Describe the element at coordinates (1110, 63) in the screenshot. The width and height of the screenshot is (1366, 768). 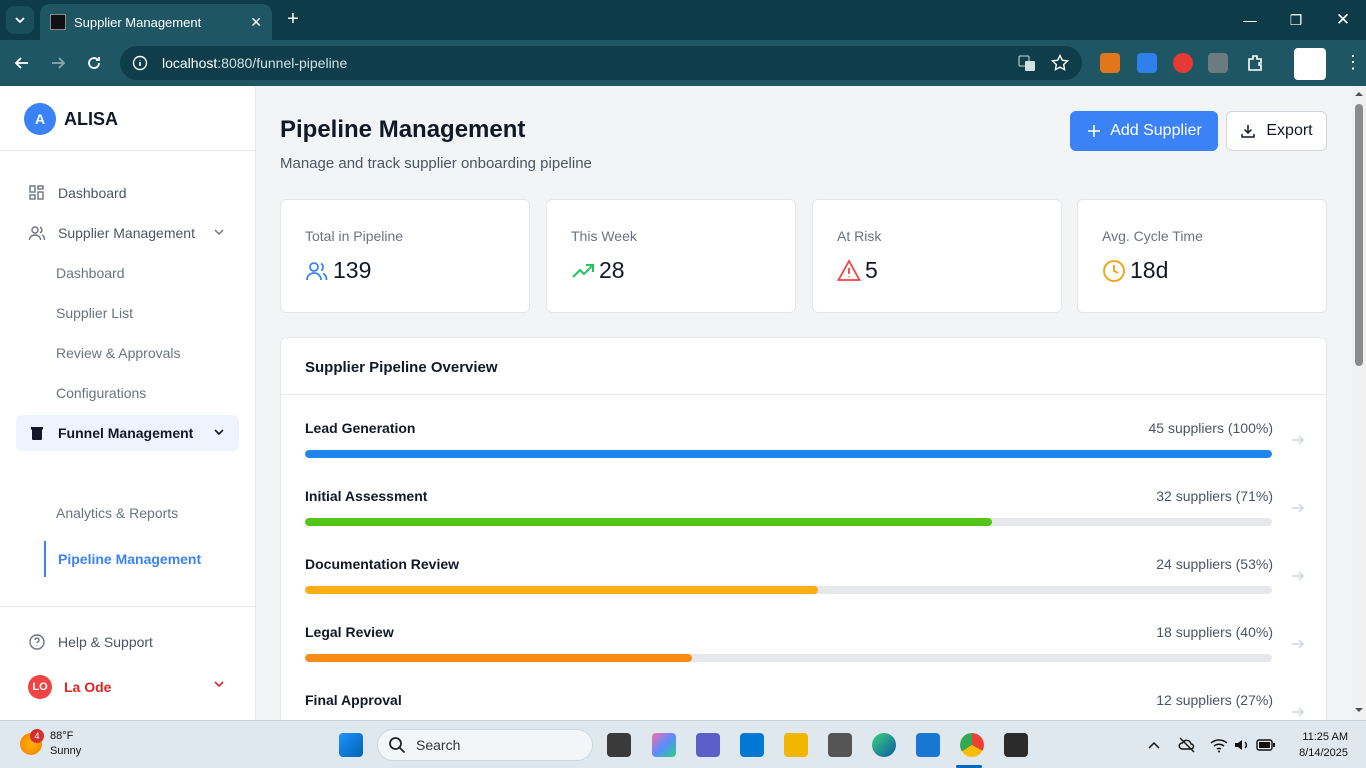
I see `metamask-extension-icon` at that location.